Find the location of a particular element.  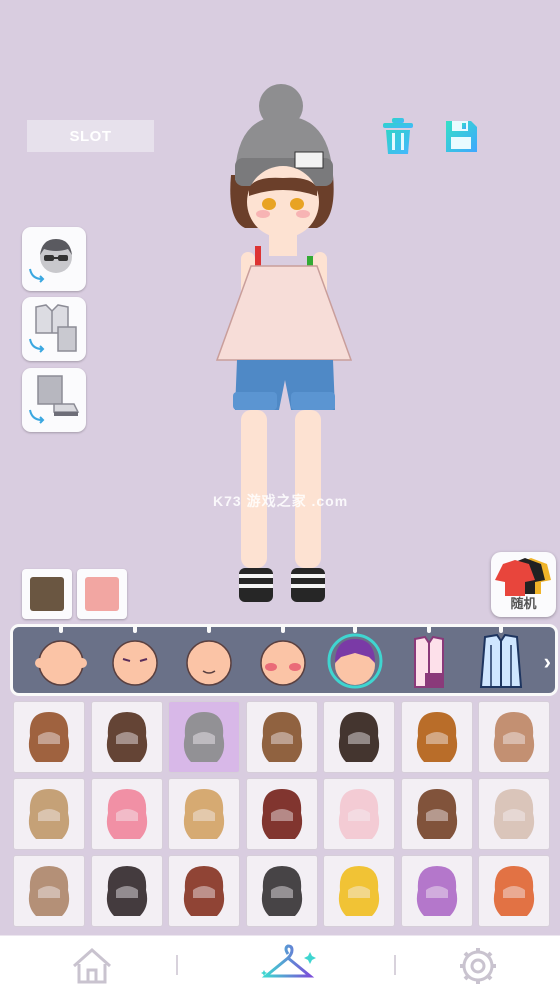

face-swap-icon is located at coordinates (50, 261).